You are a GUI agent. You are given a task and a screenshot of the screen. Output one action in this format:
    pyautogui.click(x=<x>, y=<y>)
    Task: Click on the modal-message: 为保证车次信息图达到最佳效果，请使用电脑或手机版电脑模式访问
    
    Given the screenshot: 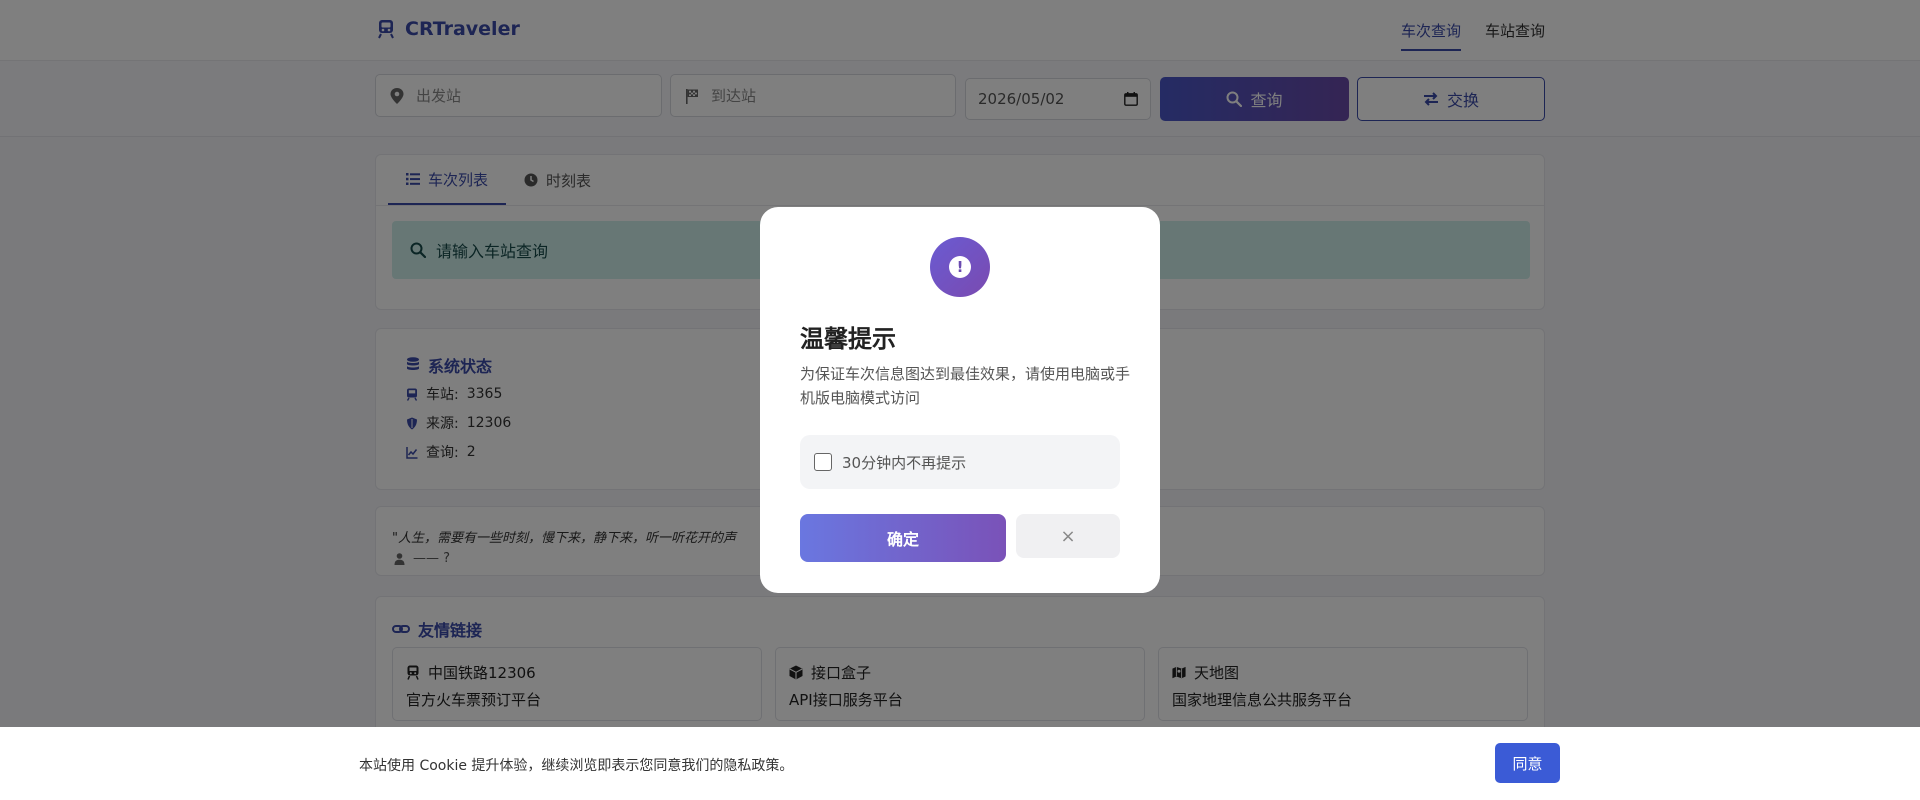 What is the action you would take?
    pyautogui.click(x=965, y=386)
    